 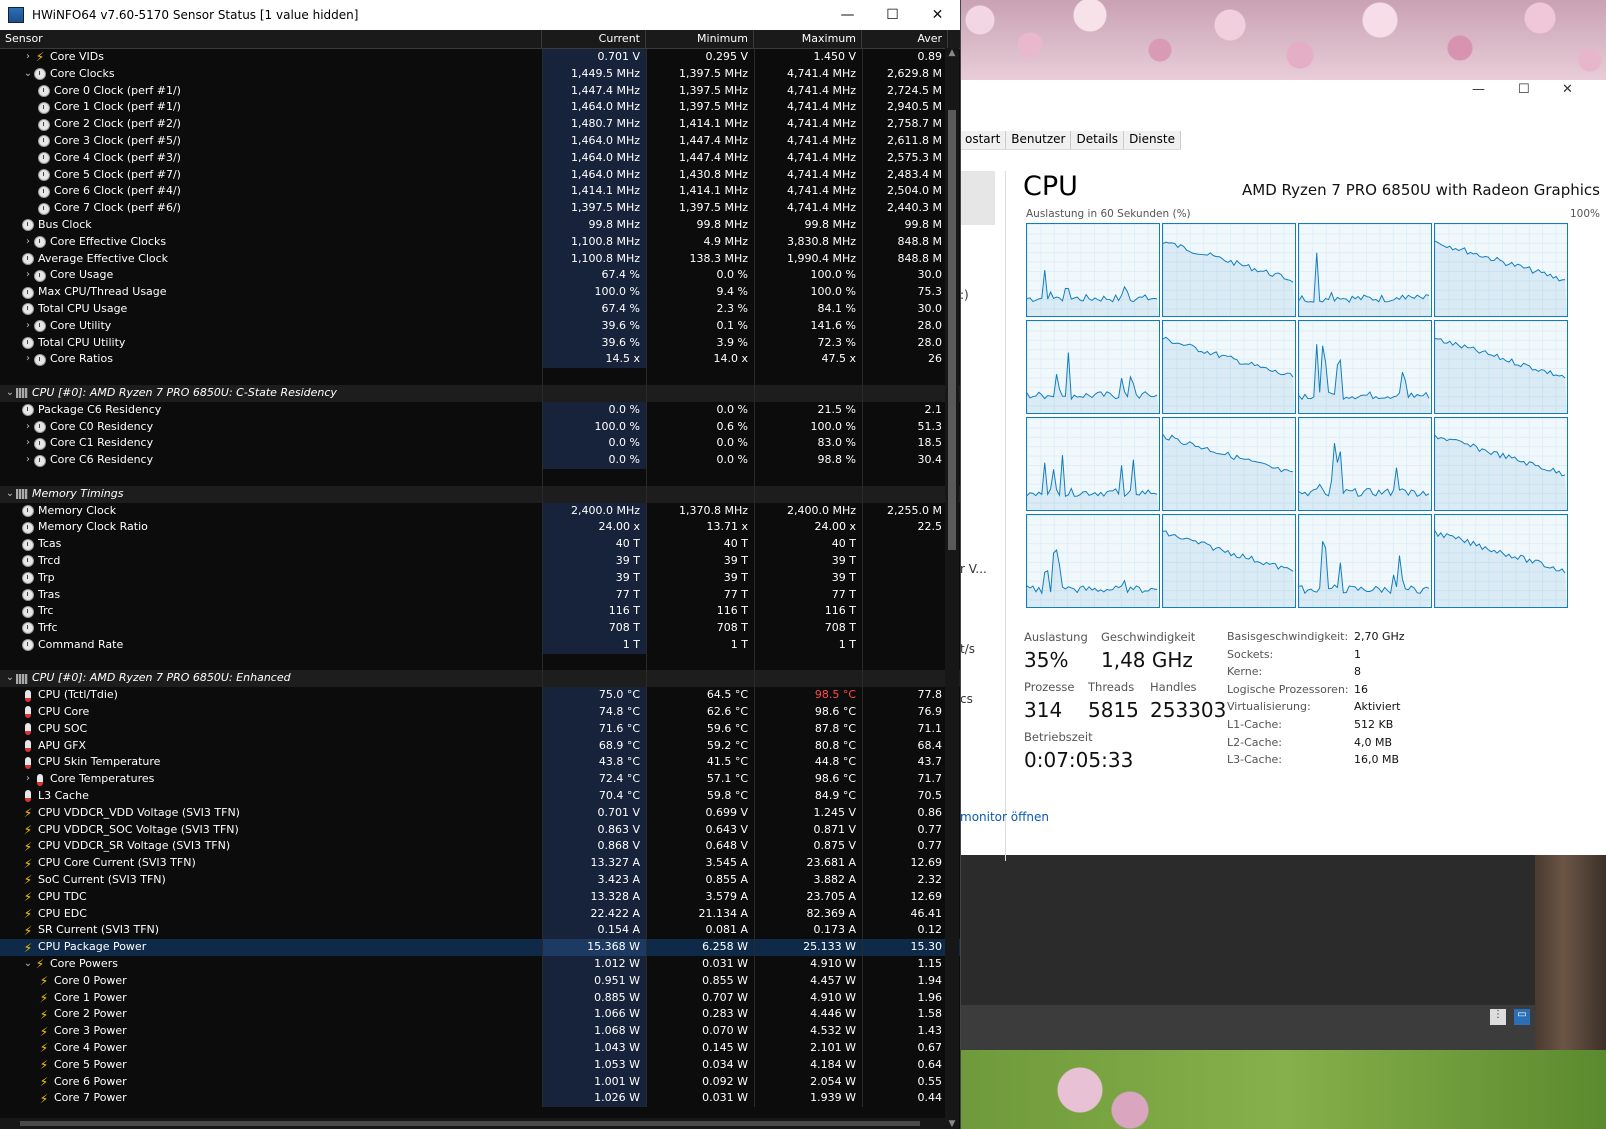 I want to click on table-row: Trcd 39 T 39 T 39 T, so click(x=480, y=561).